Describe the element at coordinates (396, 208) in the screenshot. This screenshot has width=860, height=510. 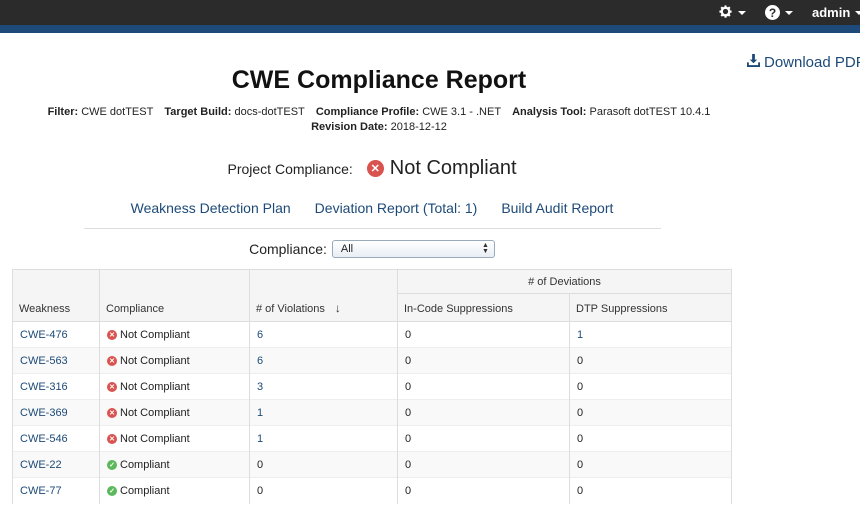
I see `deviation-report-link: Deviation Report (Total: 1)` at that location.